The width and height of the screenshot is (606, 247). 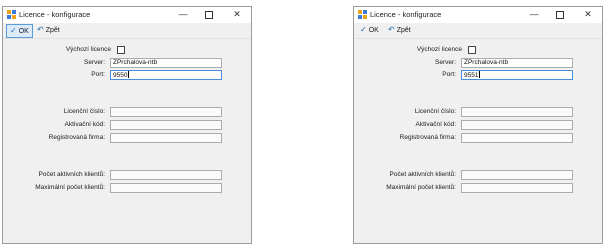 I want to click on port-value: 9551, so click(x=471, y=75).